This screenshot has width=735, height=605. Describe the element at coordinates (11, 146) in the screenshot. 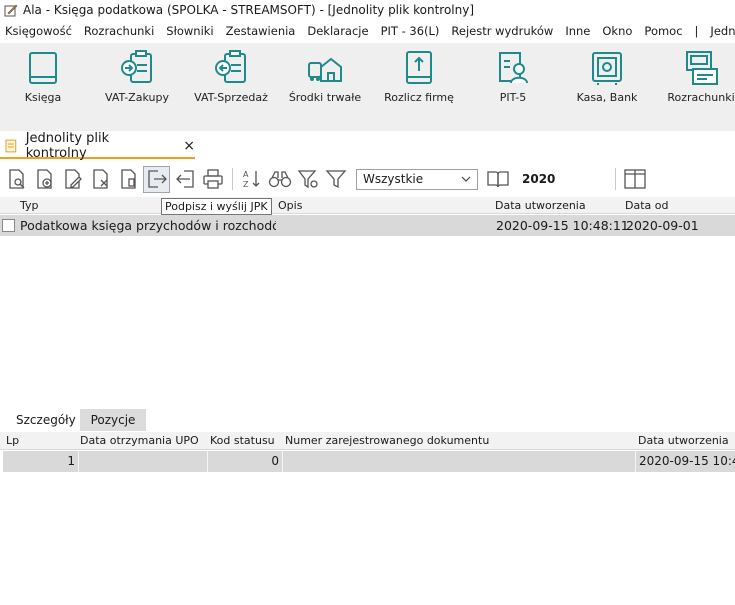

I see `document-tab-icon` at that location.